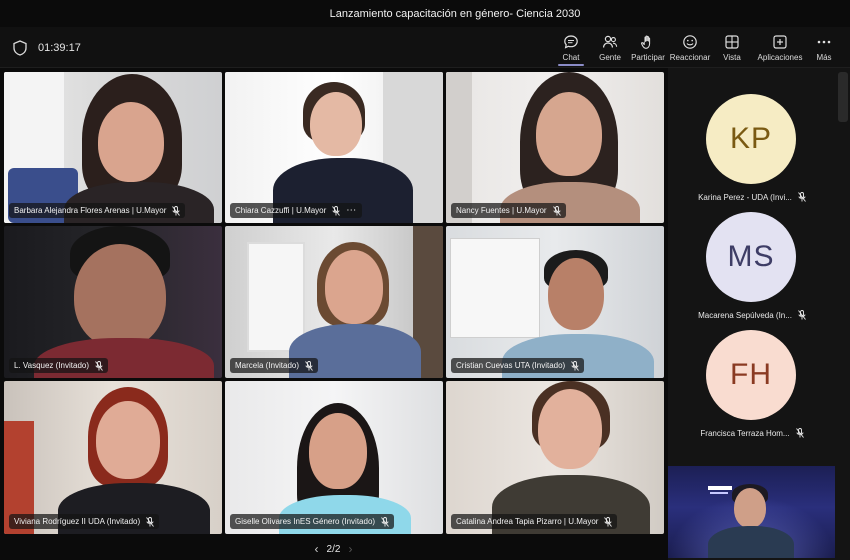  I want to click on react-label: Reaccionar, so click(690, 57).